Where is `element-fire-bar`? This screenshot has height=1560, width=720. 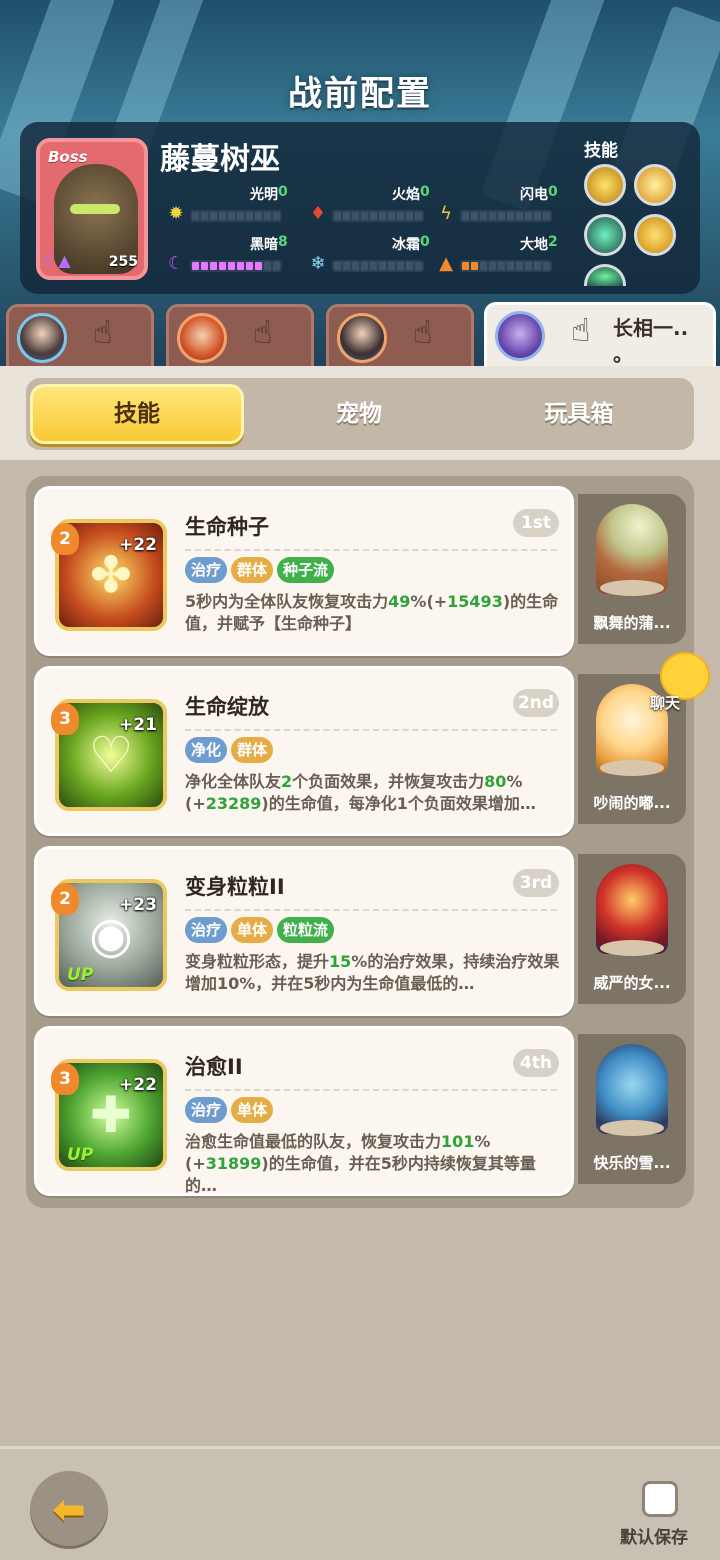 element-fire-bar is located at coordinates (378, 216).